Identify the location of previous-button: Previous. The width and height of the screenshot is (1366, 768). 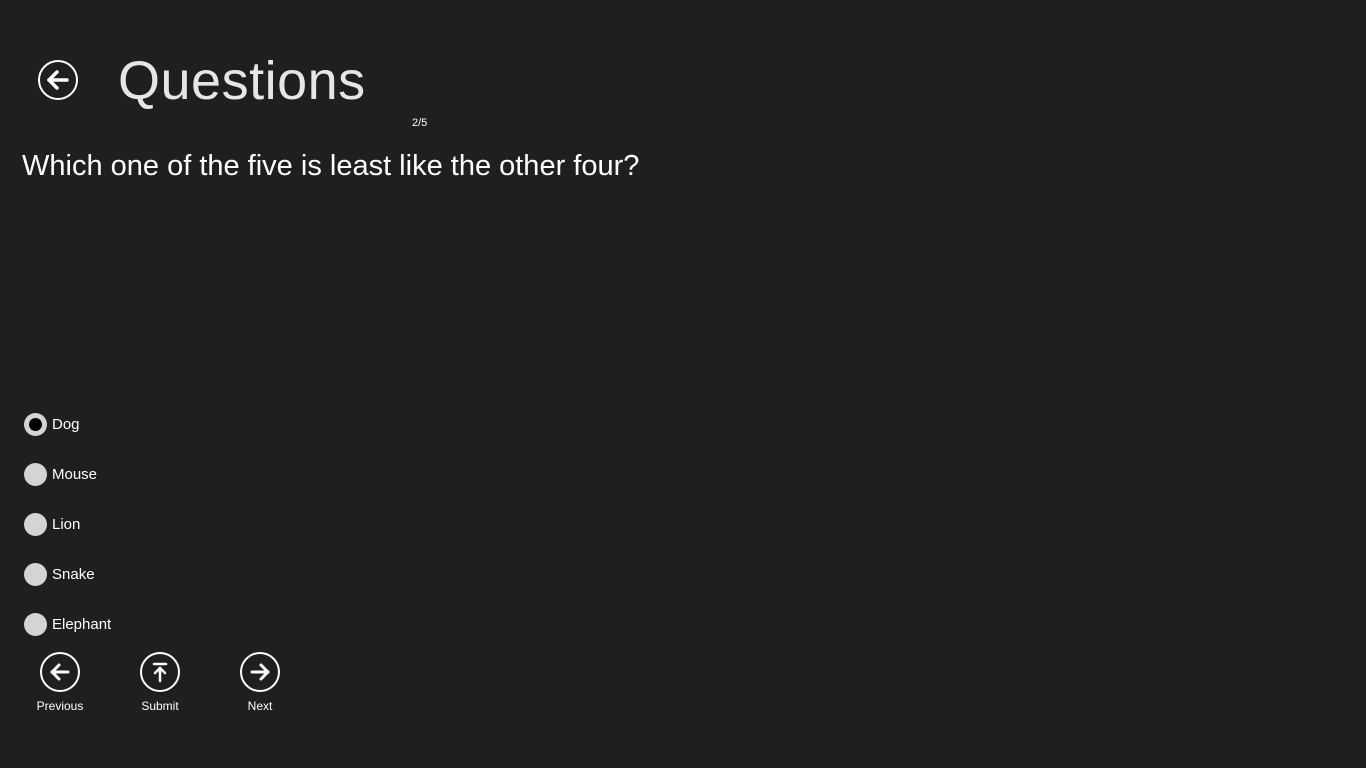
(60, 682).